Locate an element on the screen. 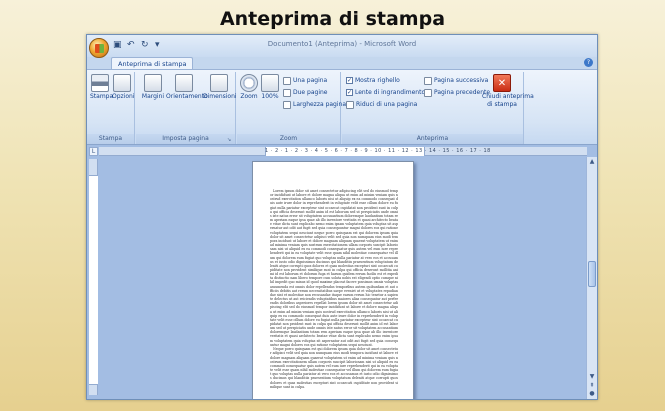 The width and height of the screenshot is (665, 411). options-button-label: Opzioni is located at coordinates (123, 96).